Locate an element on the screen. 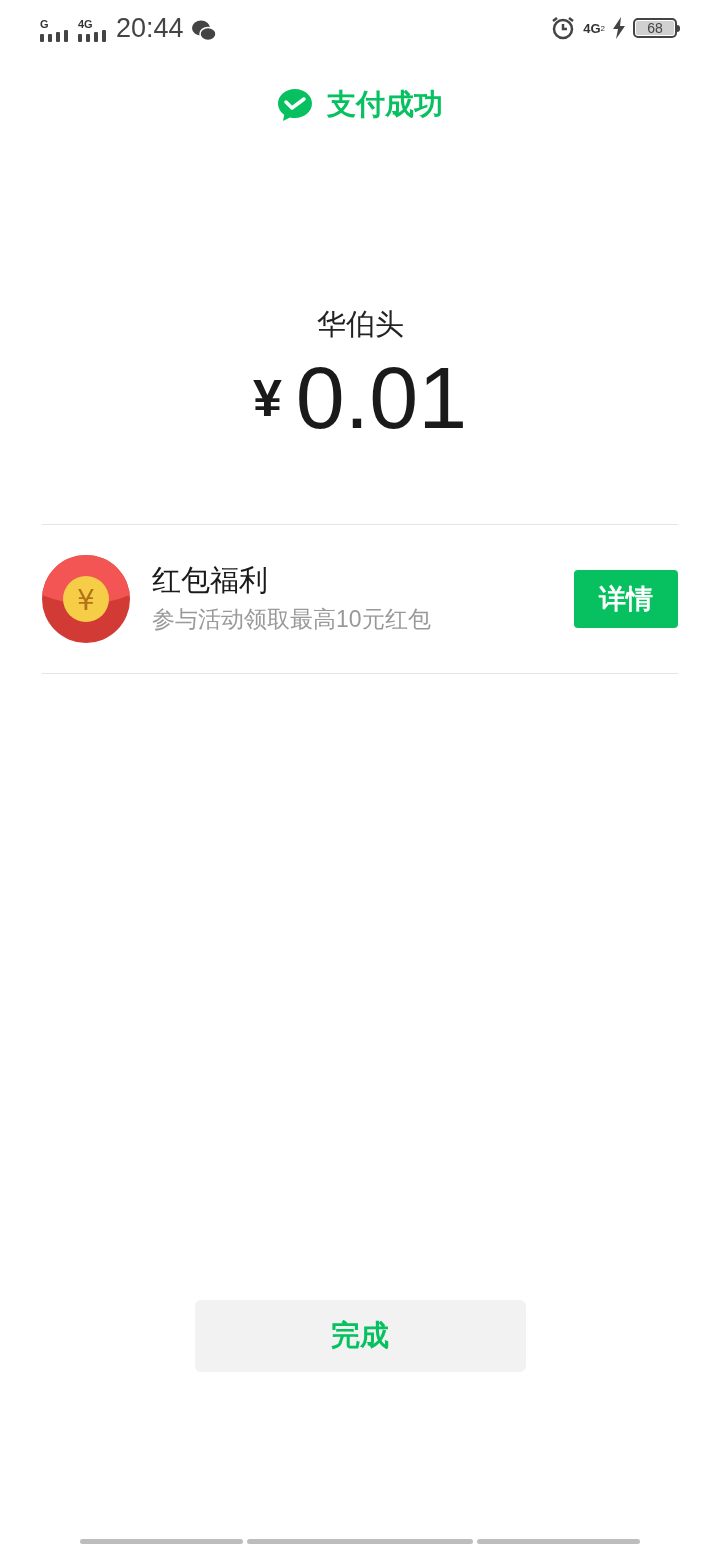 Image resolution: width=720 pixels, height=1544 pixels. promo-title: 红包福利 is located at coordinates (210, 580).